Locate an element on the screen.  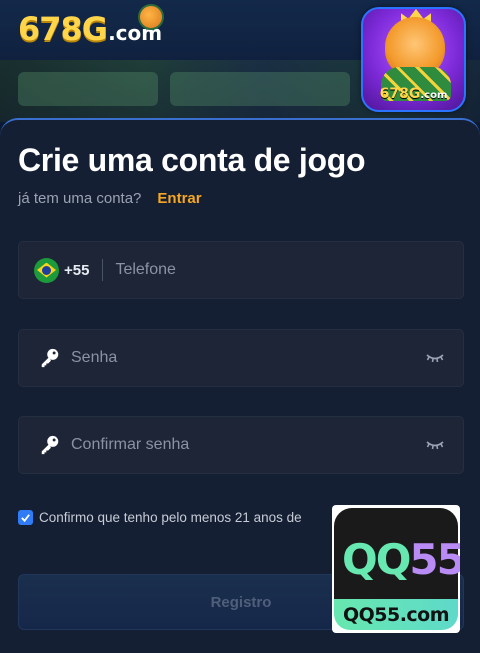
watermark-title: QQ55 is located at coordinates (401, 559).